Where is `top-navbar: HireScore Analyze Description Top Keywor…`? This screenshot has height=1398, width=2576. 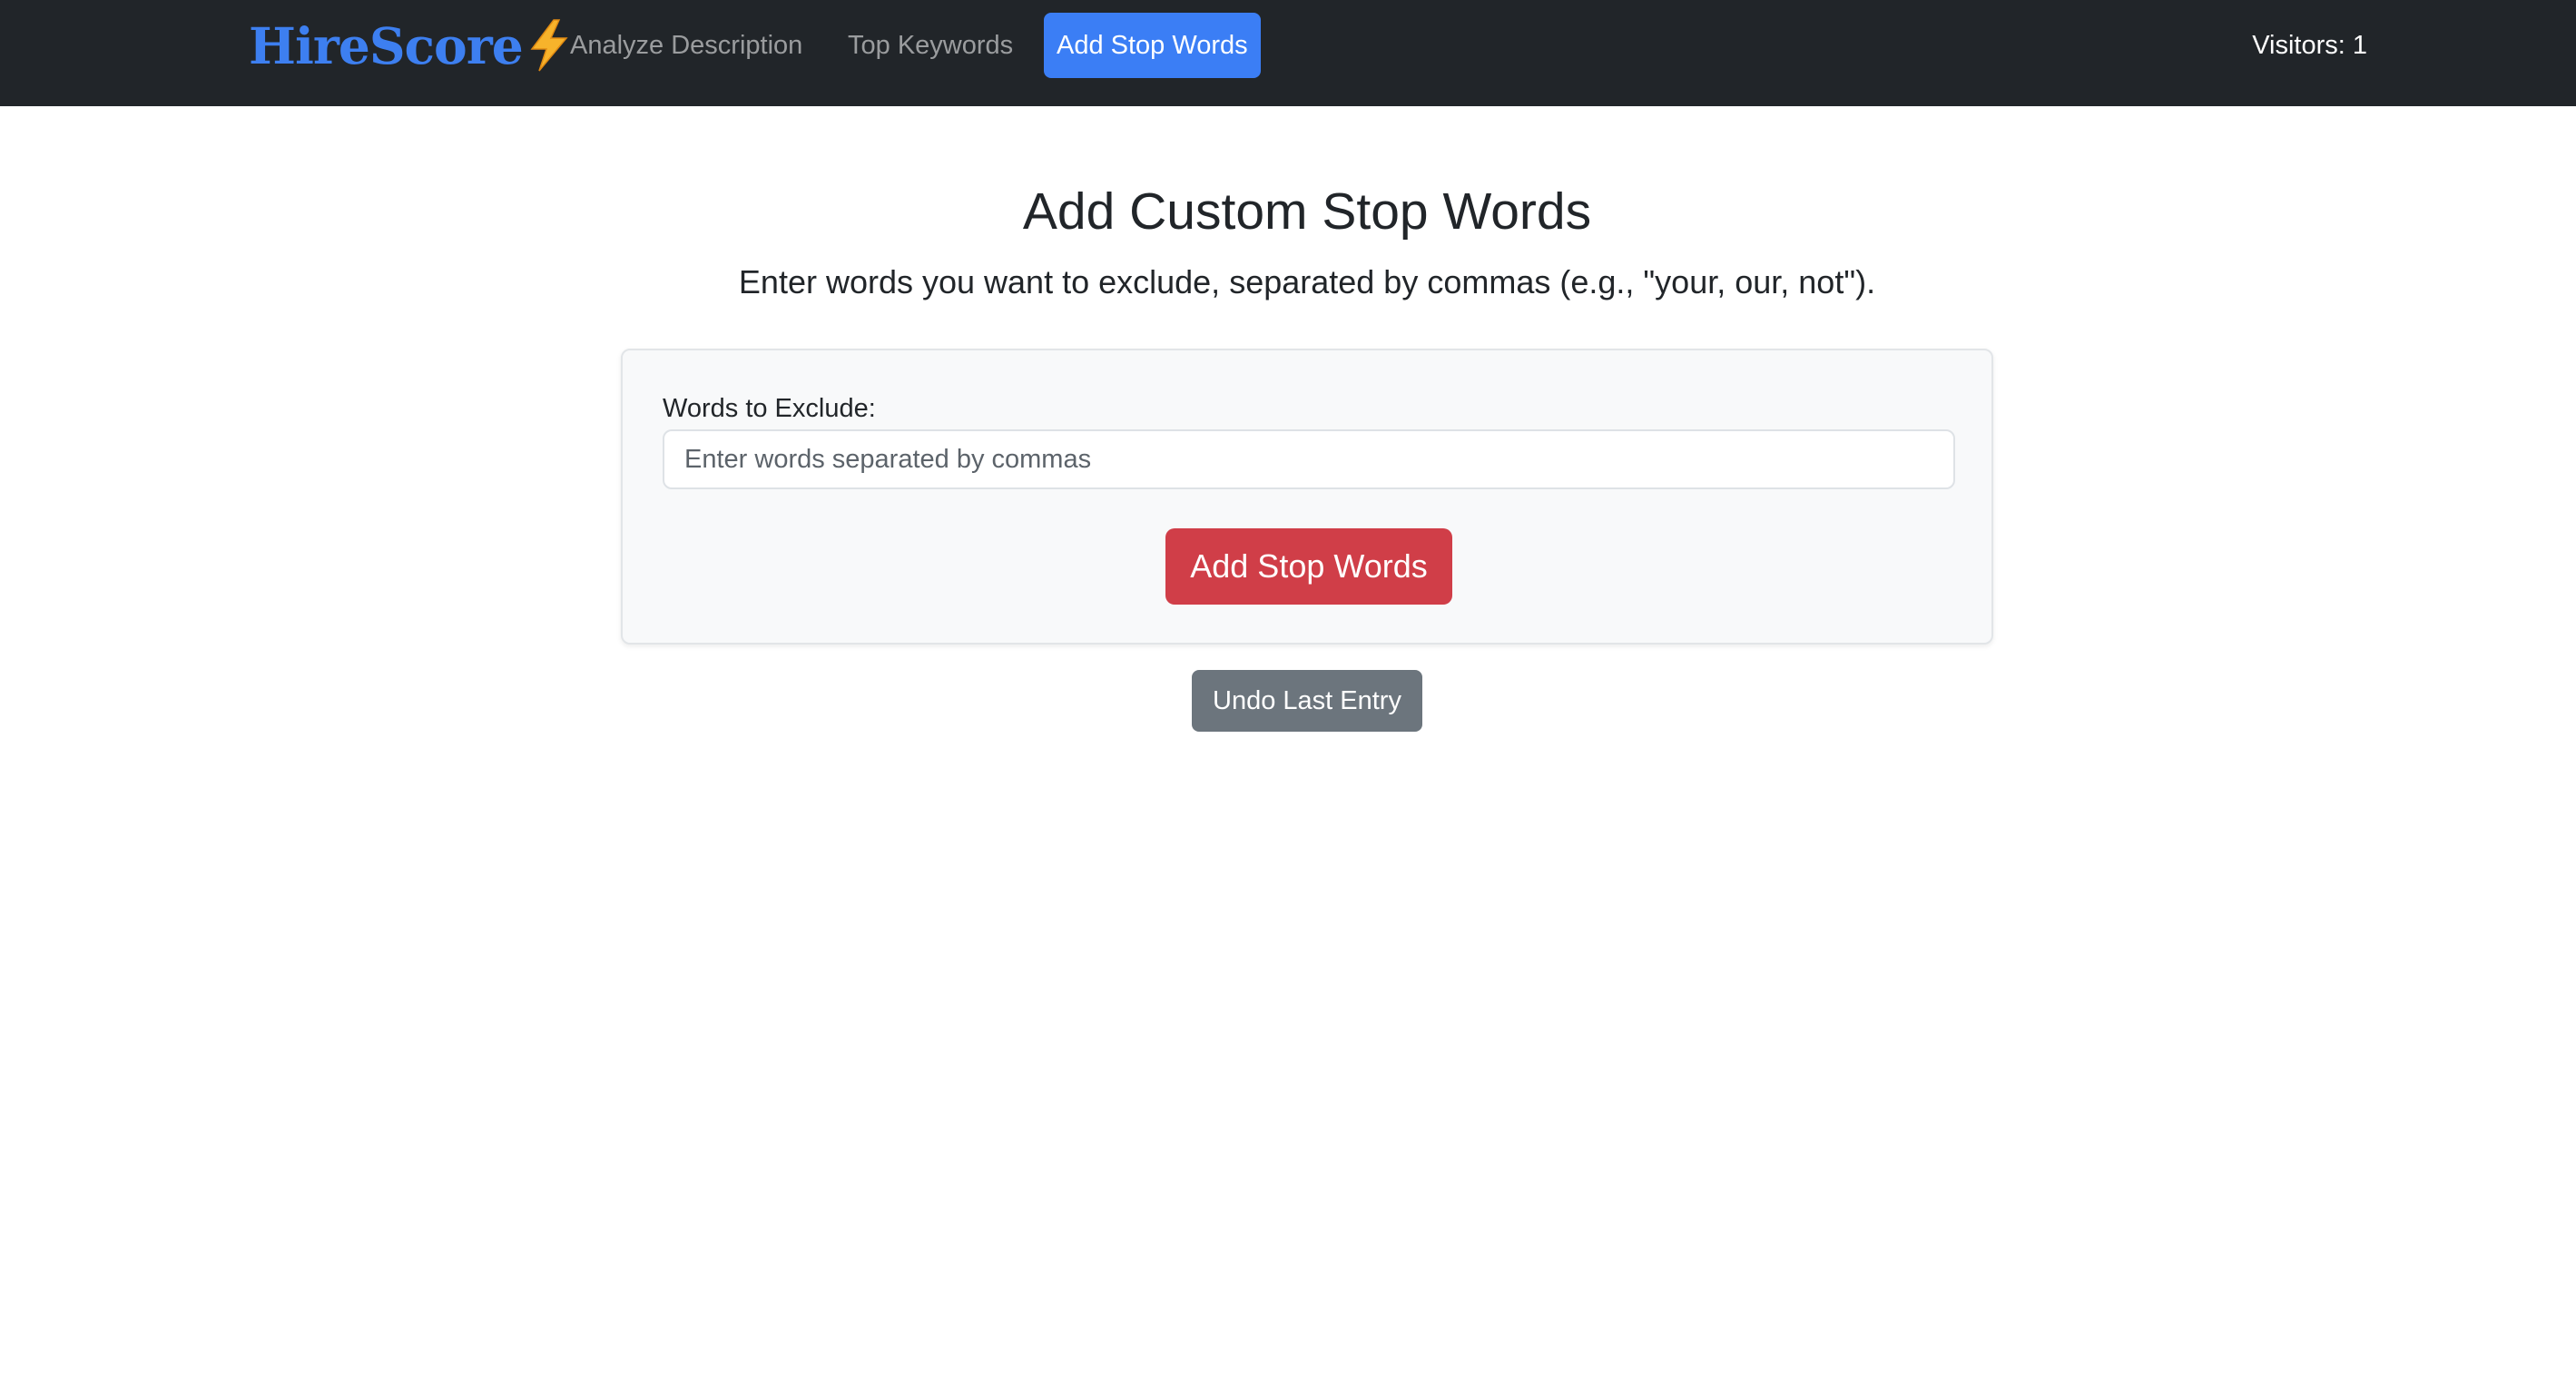 top-navbar: HireScore Analyze Description Top Keywor… is located at coordinates (1288, 53).